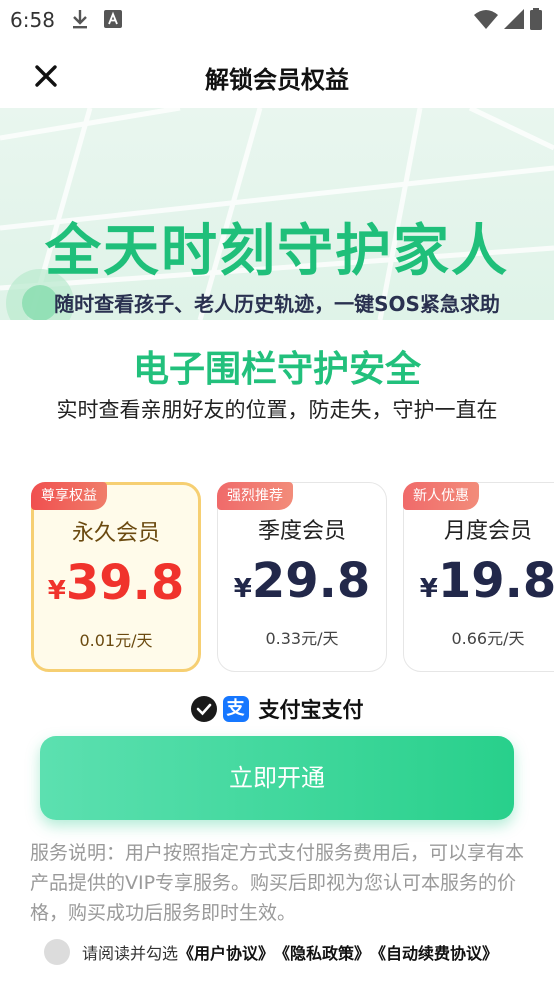  I want to click on status-time: 6:58, so click(32, 20).